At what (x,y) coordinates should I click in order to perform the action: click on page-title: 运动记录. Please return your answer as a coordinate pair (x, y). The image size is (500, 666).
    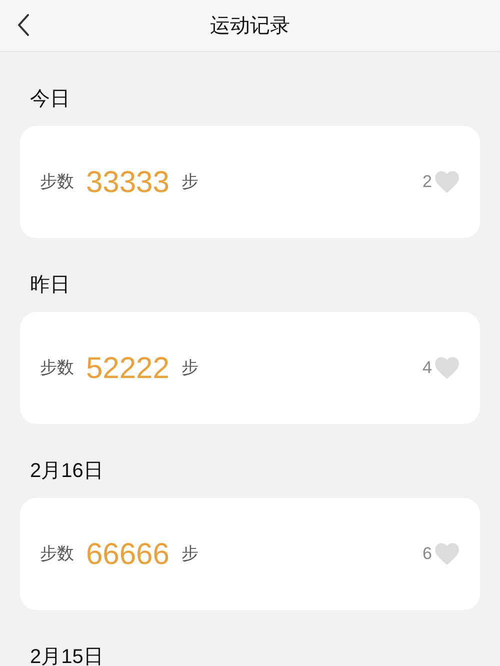
    Looking at the image, I should click on (250, 26).